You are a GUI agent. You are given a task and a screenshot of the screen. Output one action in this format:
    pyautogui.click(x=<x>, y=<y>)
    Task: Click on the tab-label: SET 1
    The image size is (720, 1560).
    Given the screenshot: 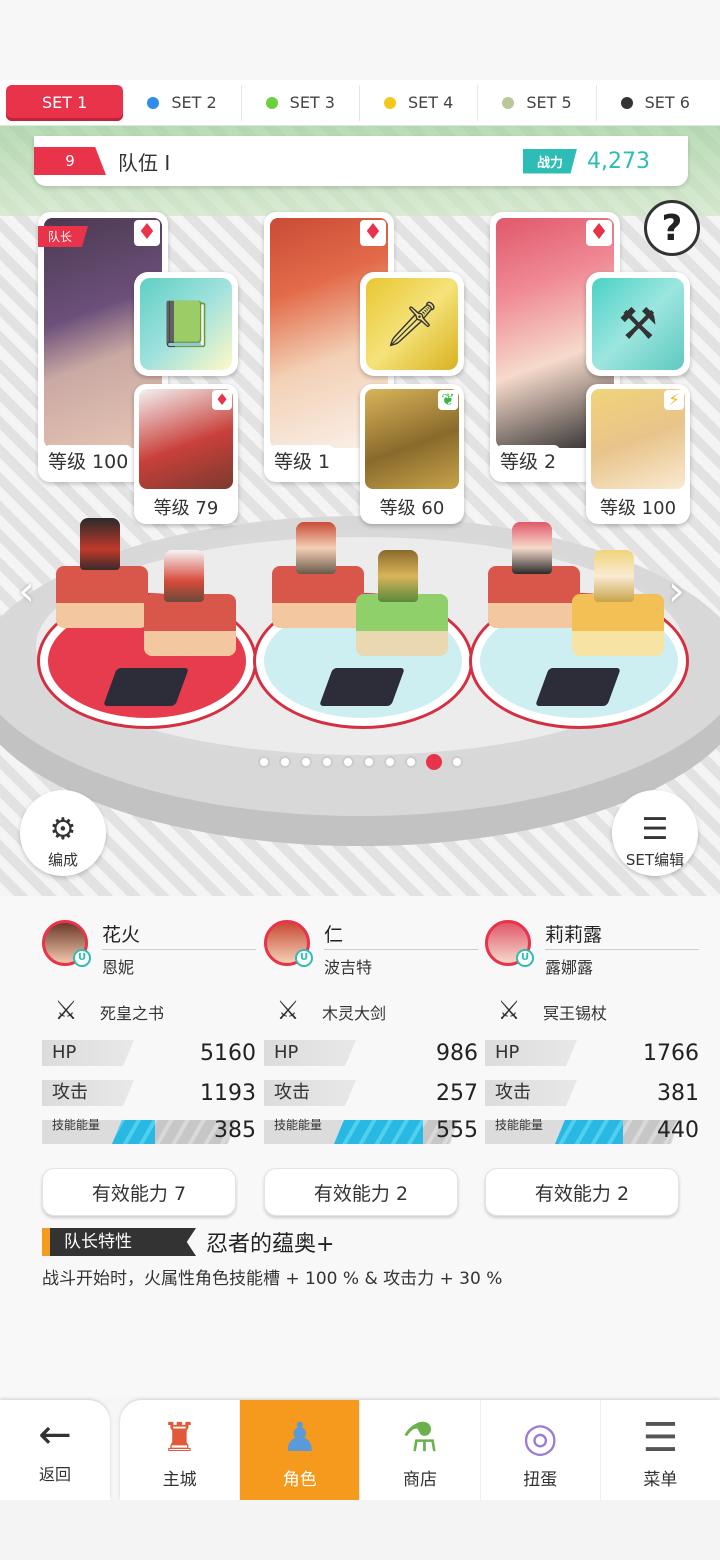 What is the action you would take?
    pyautogui.click(x=65, y=102)
    